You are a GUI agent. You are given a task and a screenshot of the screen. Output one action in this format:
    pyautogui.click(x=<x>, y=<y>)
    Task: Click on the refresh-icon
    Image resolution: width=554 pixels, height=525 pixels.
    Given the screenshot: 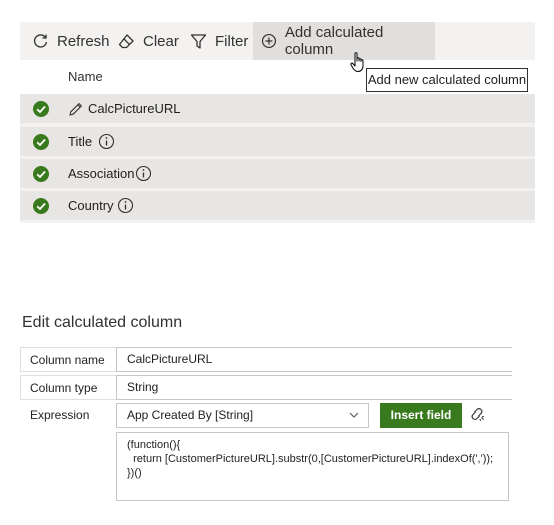 What is the action you would take?
    pyautogui.click(x=40, y=40)
    